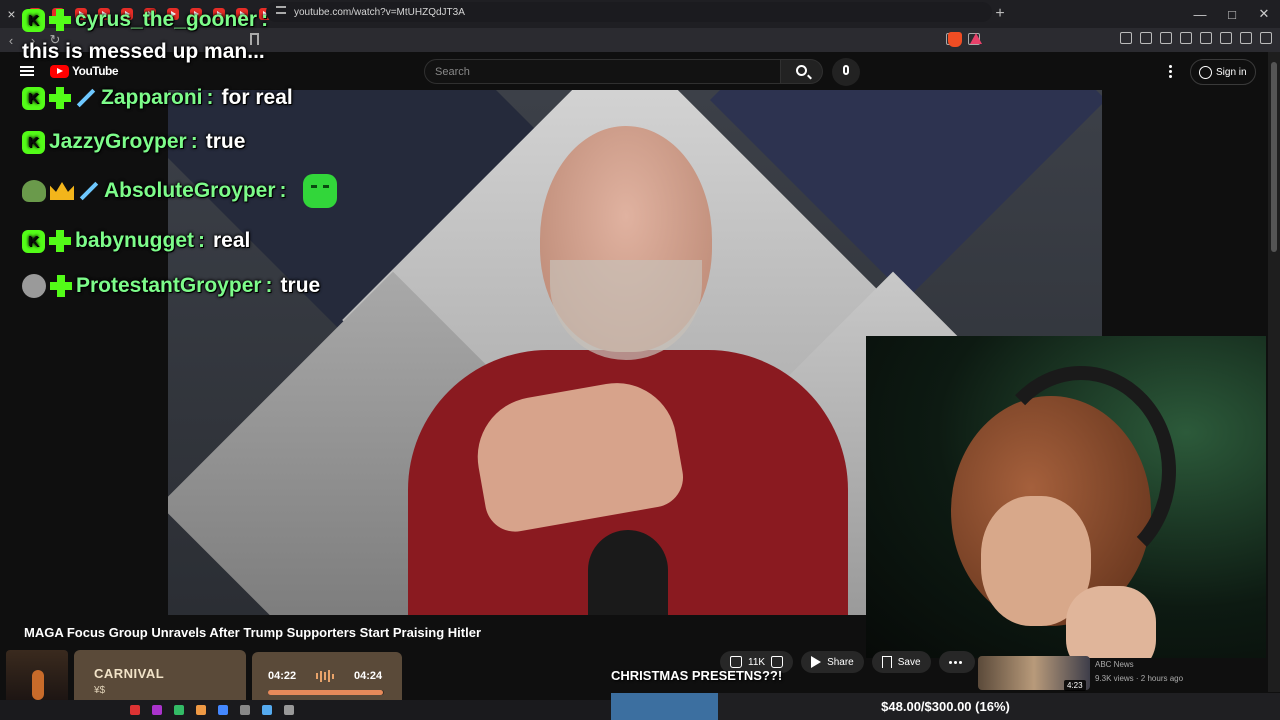  Describe the element at coordinates (1186, 38) in the screenshot. I see `sidebar-icon` at that location.